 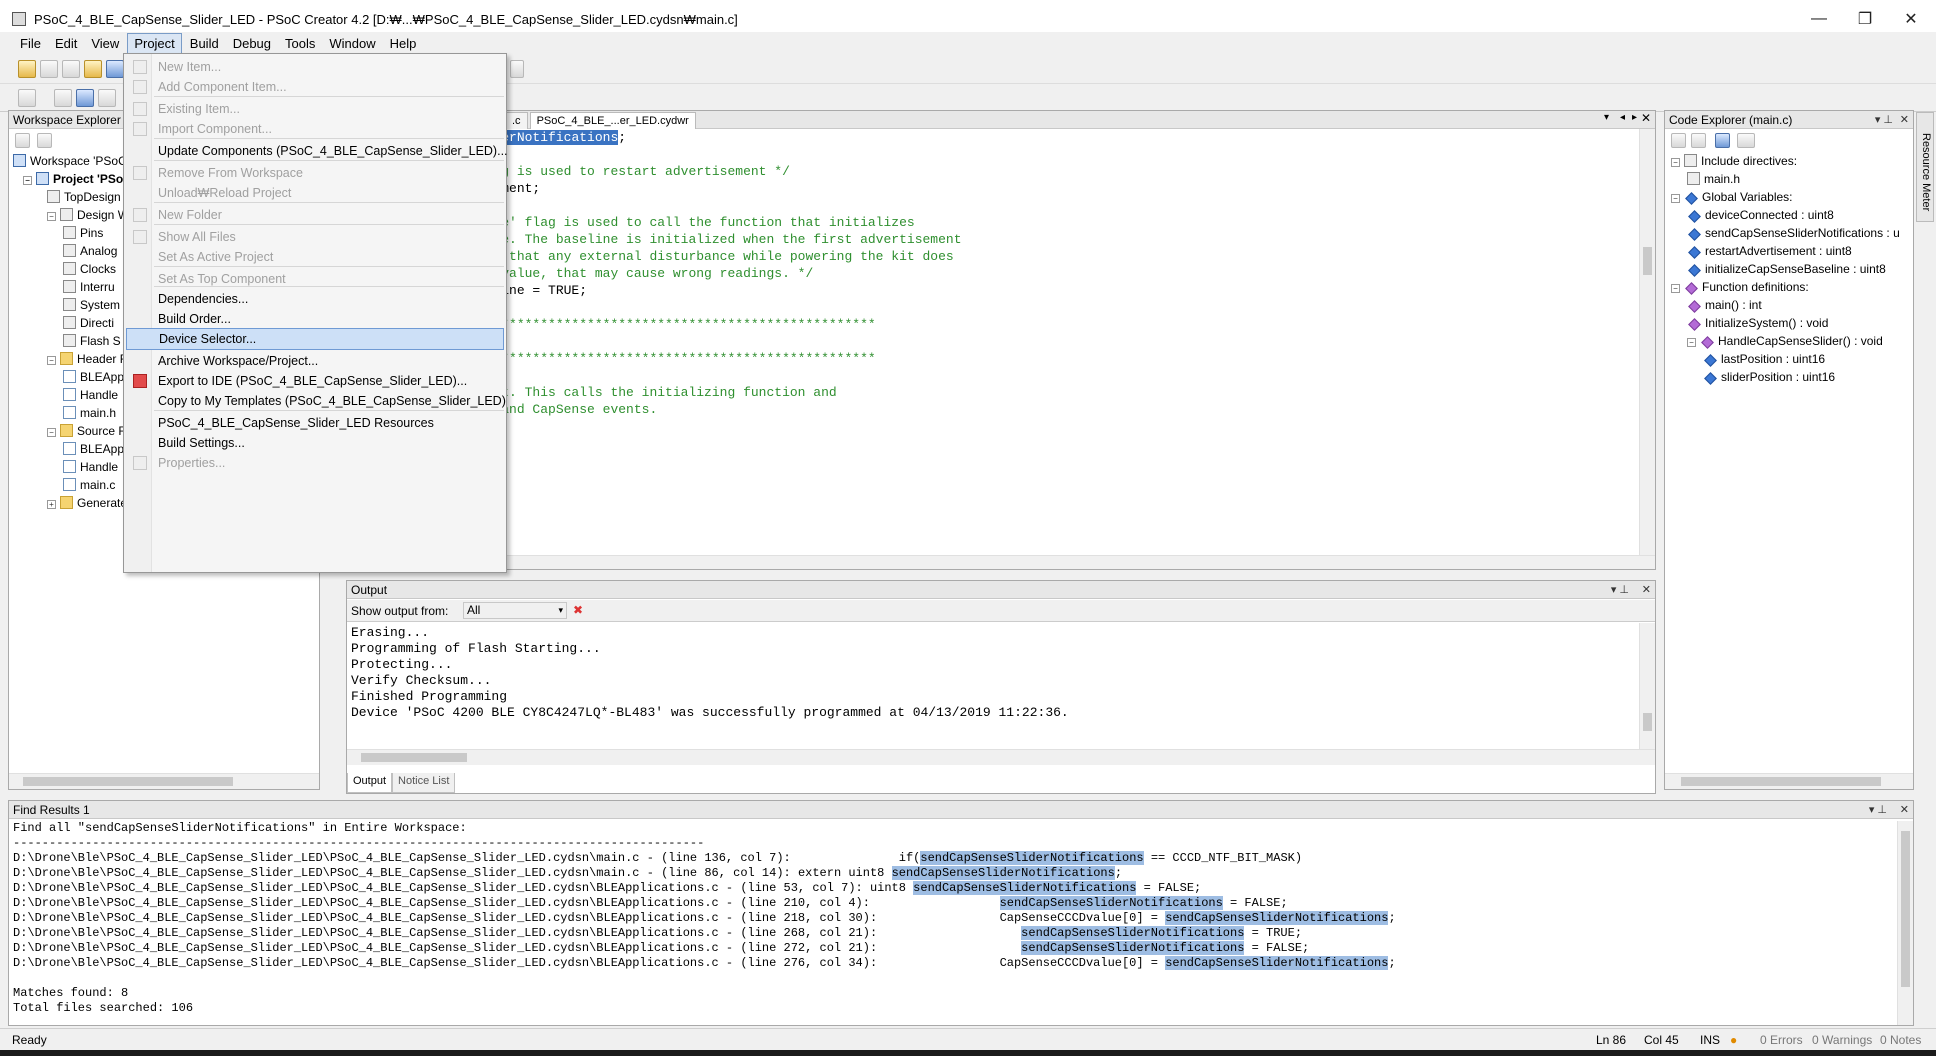 I want to click on output-vscroll, so click(x=1647, y=686).